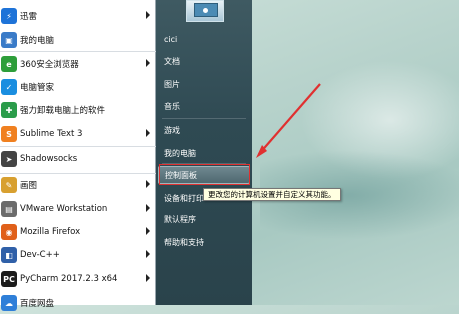  I want to click on thunder-icon: ⚡, so click(9, 16).